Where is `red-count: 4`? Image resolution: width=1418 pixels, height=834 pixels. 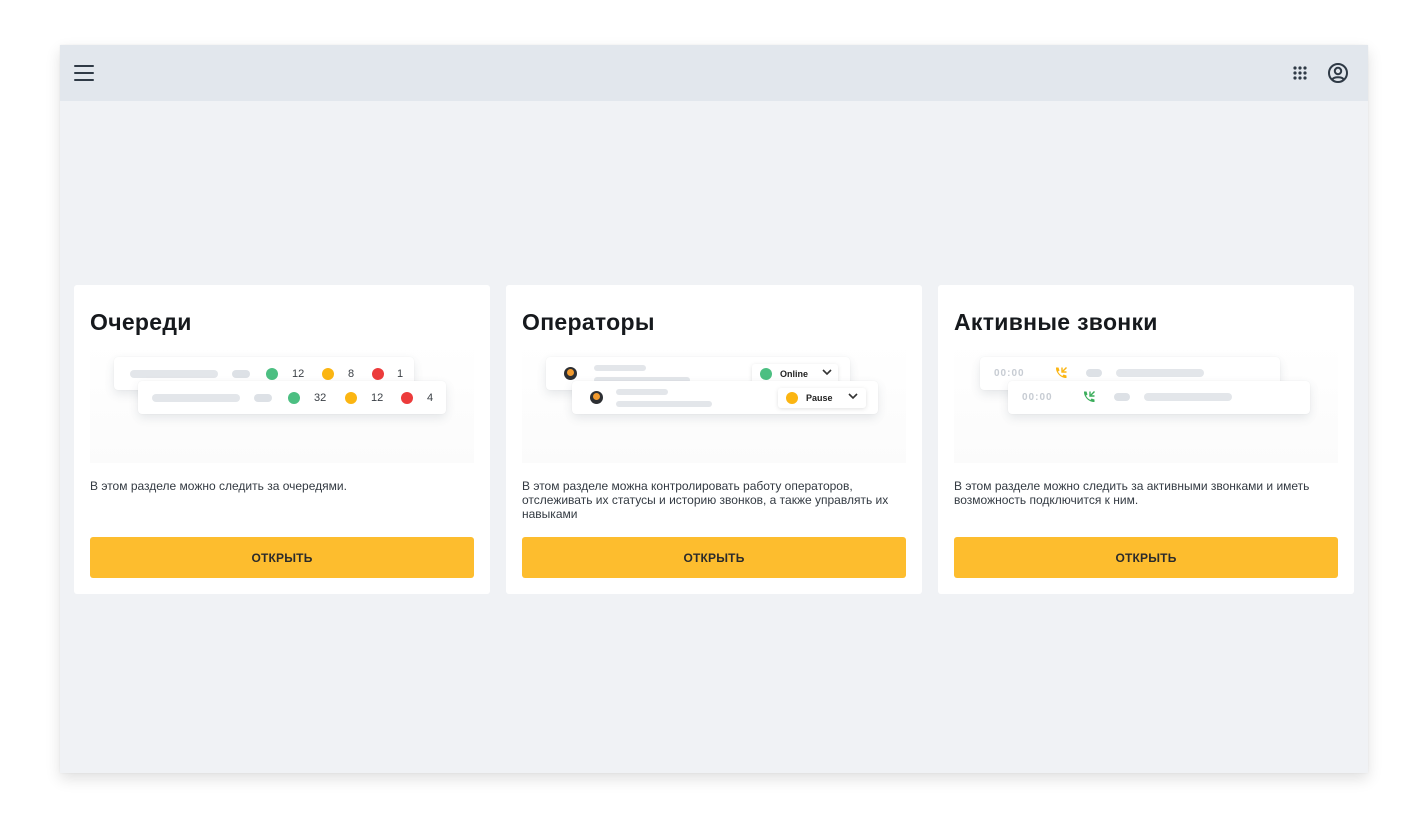 red-count: 4 is located at coordinates (430, 398).